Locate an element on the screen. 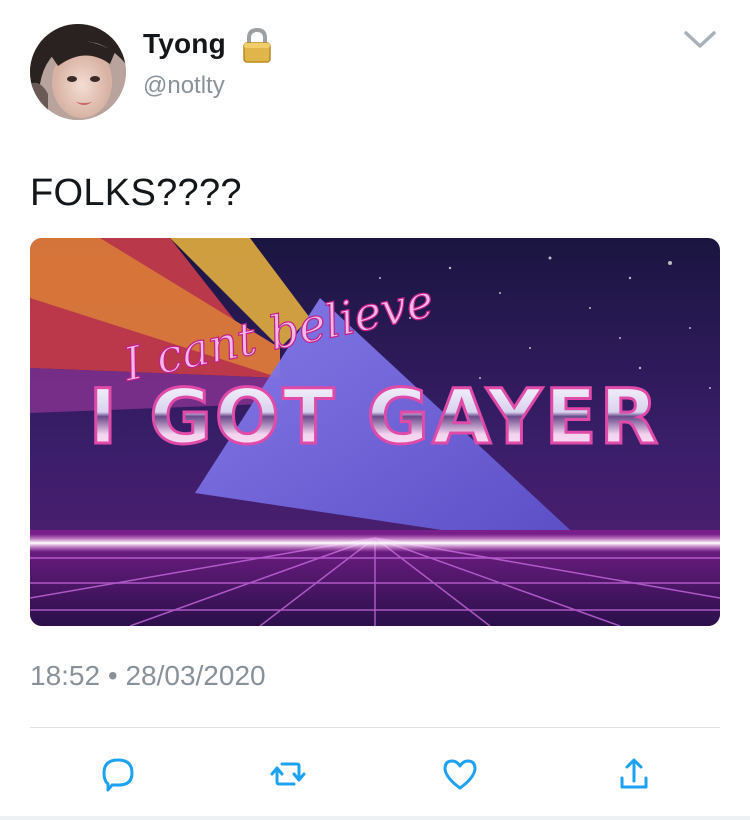  chevron-down-icon is located at coordinates (700, 39).